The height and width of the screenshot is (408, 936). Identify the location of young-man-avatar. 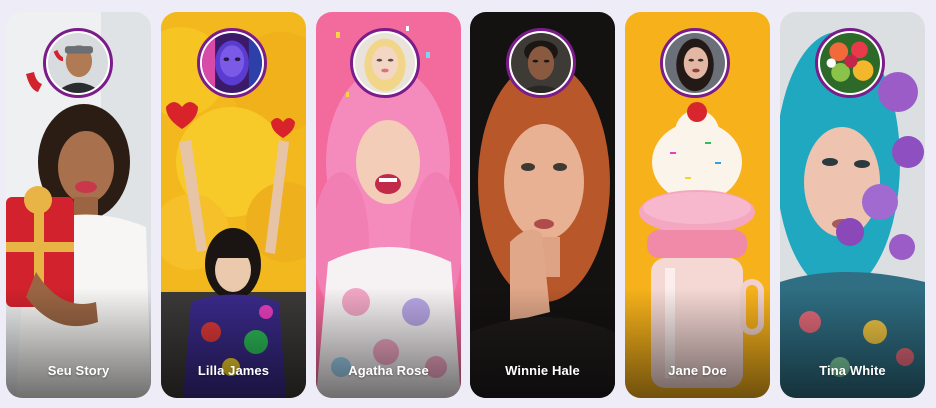
(541, 63).